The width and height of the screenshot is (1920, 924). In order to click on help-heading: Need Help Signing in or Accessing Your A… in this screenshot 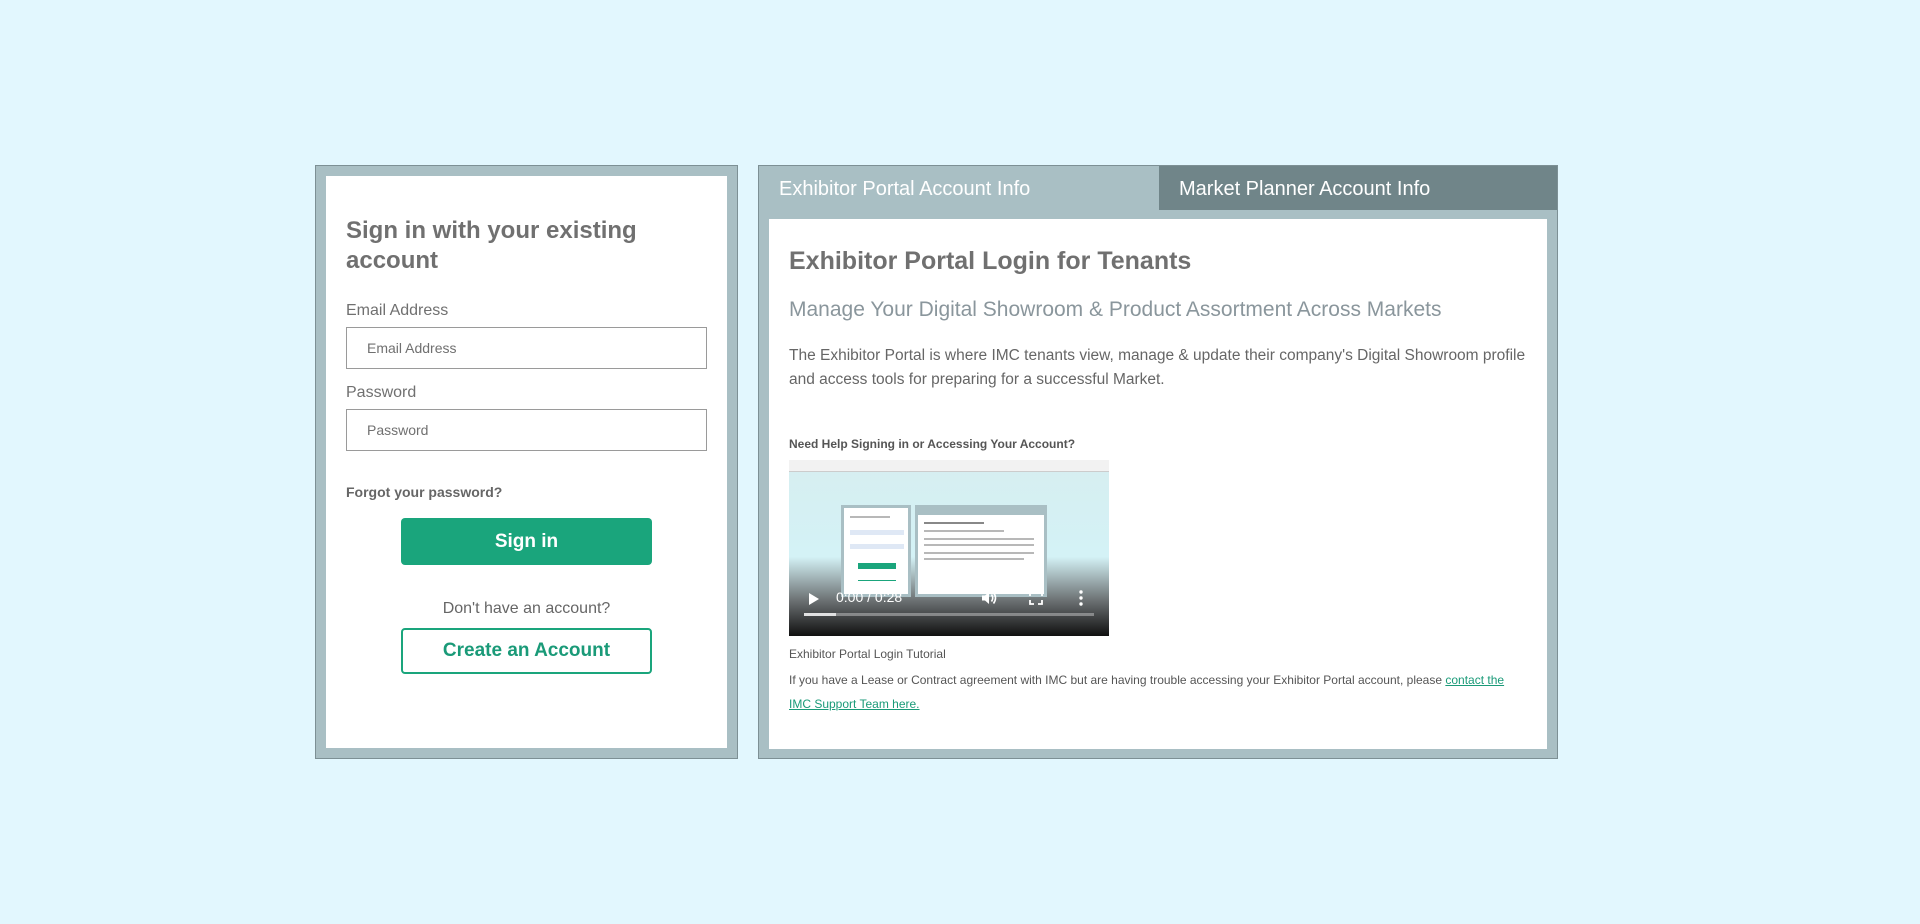, I will do `click(932, 444)`.